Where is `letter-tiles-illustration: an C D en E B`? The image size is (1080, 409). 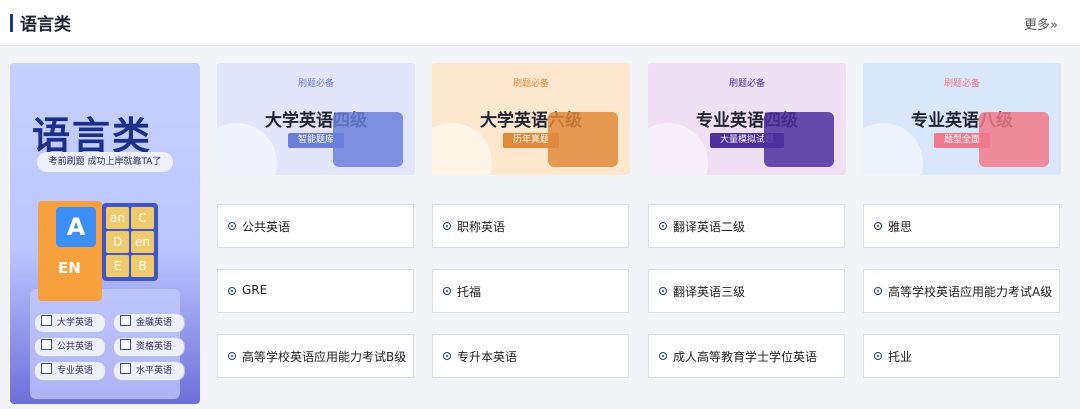
letter-tiles-illustration: an C D en E B is located at coordinates (130, 242).